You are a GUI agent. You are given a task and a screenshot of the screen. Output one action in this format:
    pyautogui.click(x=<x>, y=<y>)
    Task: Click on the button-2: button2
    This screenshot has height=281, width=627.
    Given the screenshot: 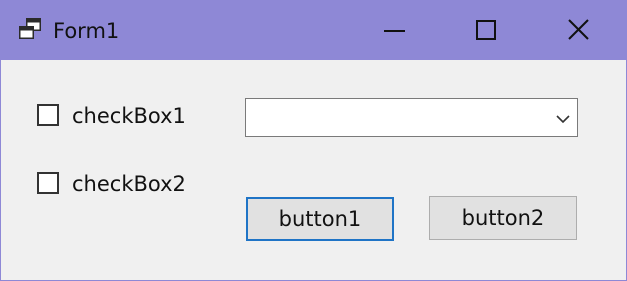 What is the action you would take?
    pyautogui.click(x=503, y=218)
    